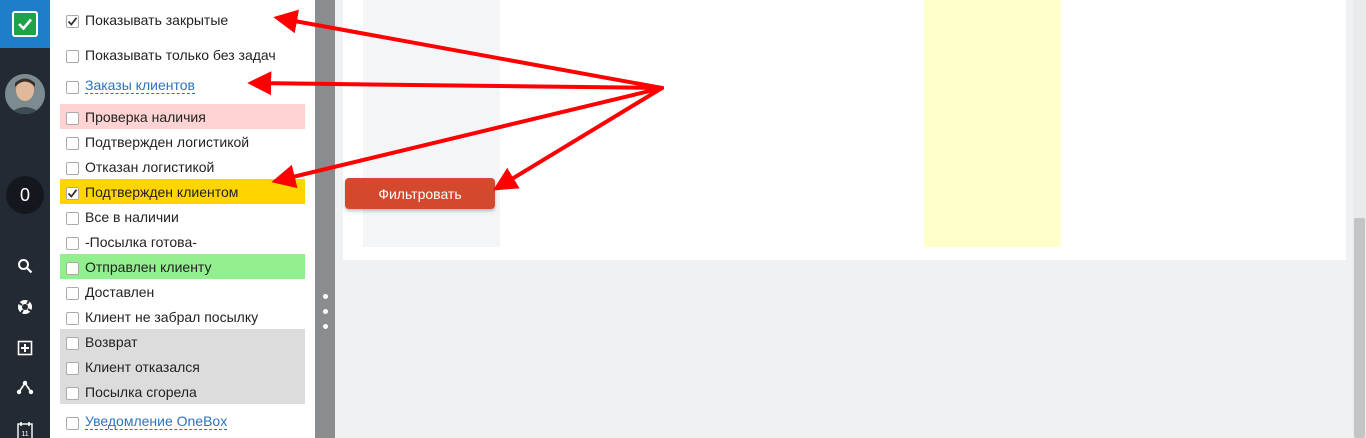 Image resolution: width=1366 pixels, height=438 pixels. Describe the element at coordinates (162, 191) in the screenshot. I see `filter-option-label: Подтвержден клиентом` at that location.